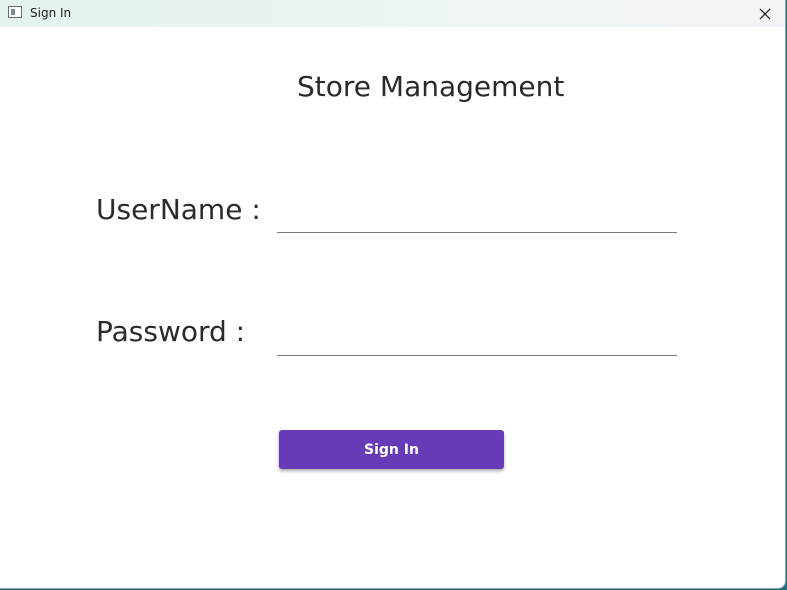  Describe the element at coordinates (477, 216) in the screenshot. I see `username-input` at that location.